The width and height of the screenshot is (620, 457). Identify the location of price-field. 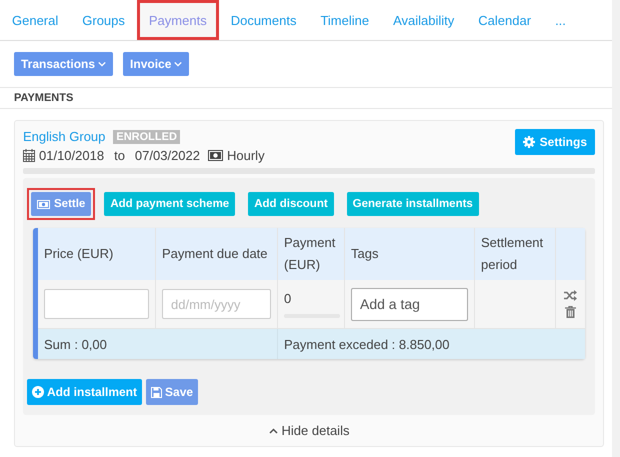
(96, 304).